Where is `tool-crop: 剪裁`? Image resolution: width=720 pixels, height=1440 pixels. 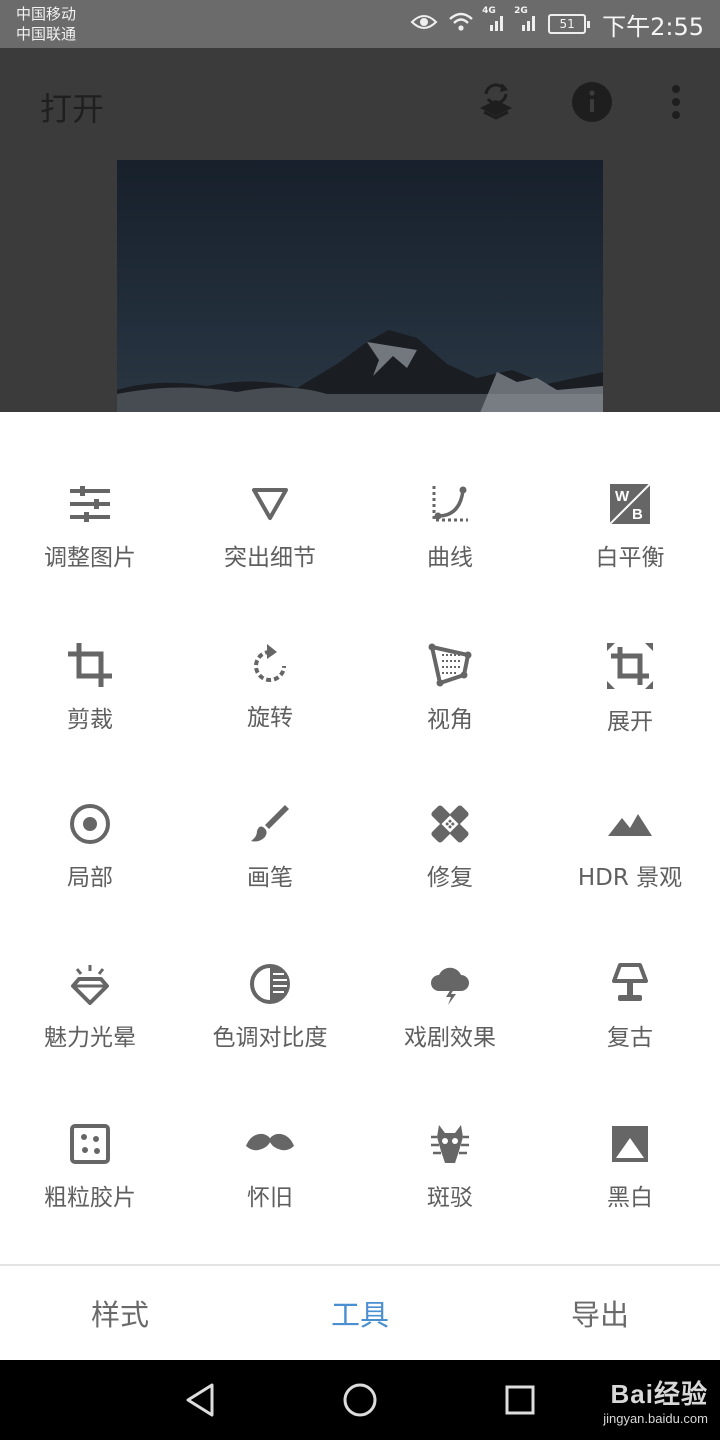 tool-crop: 剪裁 is located at coordinates (90, 652).